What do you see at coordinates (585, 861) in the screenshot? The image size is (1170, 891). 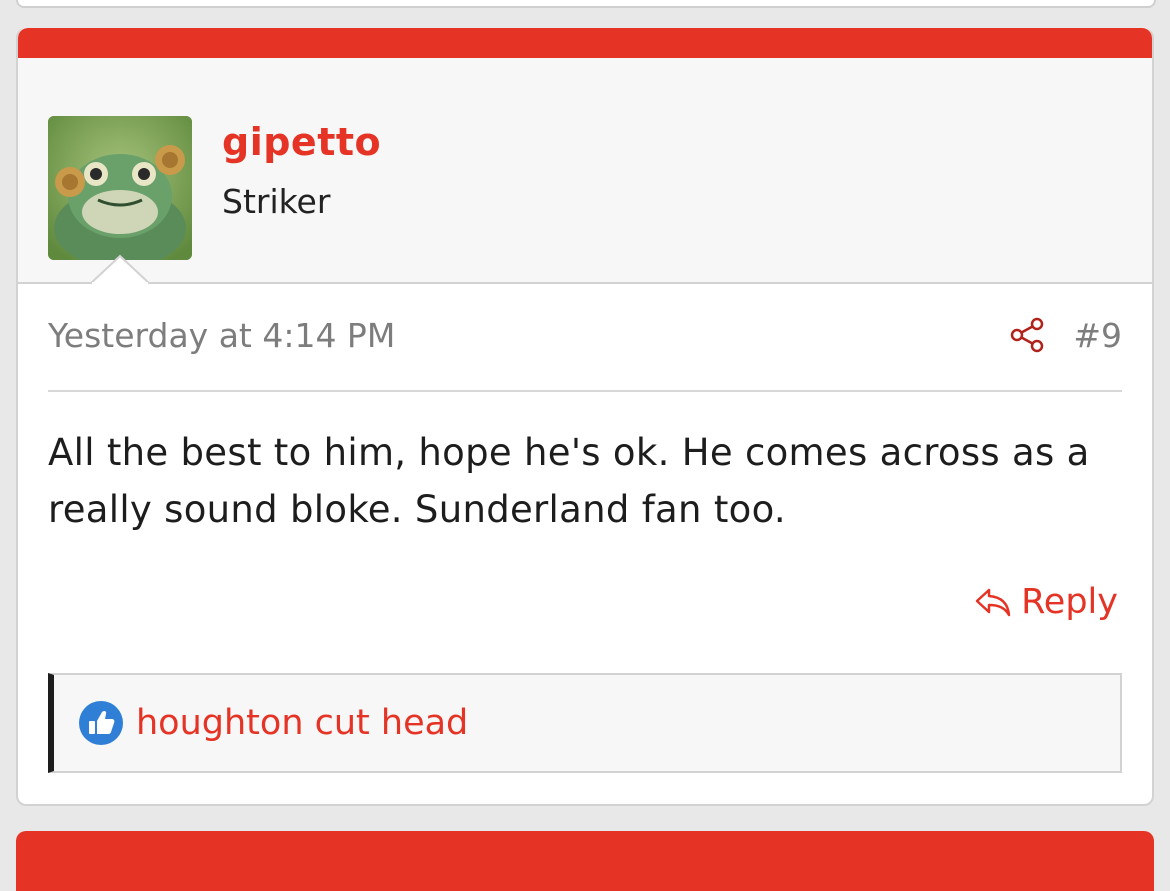 I see `next-post-top-bar` at bounding box center [585, 861].